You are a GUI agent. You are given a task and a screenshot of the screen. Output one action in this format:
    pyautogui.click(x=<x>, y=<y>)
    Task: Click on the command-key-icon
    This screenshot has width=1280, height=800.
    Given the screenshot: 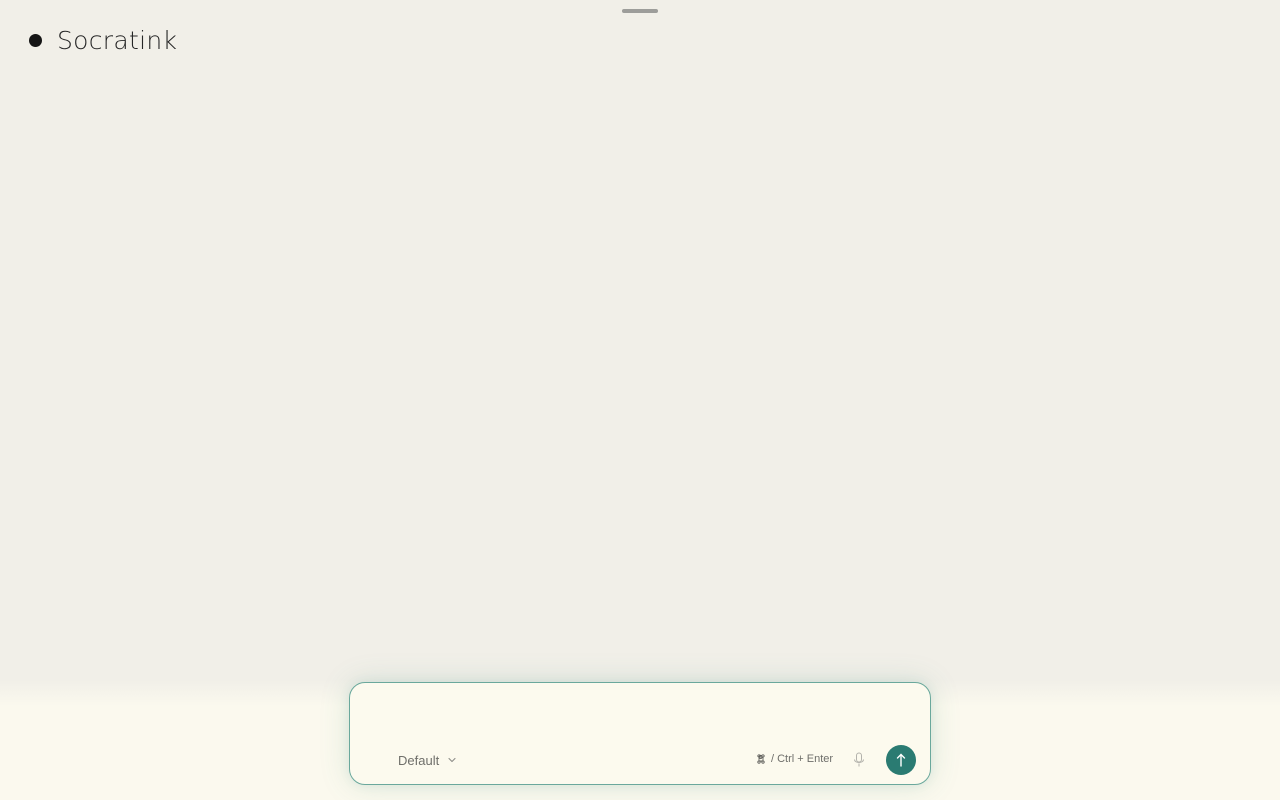 What is the action you would take?
    pyautogui.click(x=761, y=759)
    